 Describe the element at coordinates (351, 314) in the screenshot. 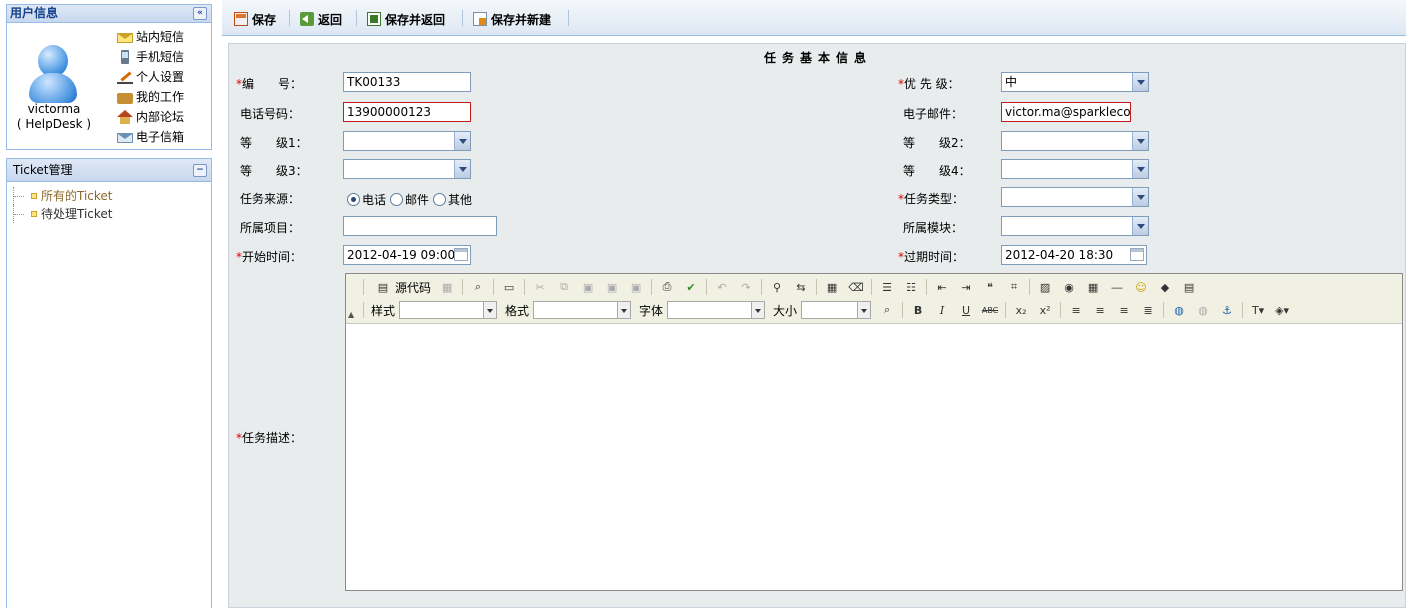

I see `collapse-toolbar-icon: ▲` at that location.